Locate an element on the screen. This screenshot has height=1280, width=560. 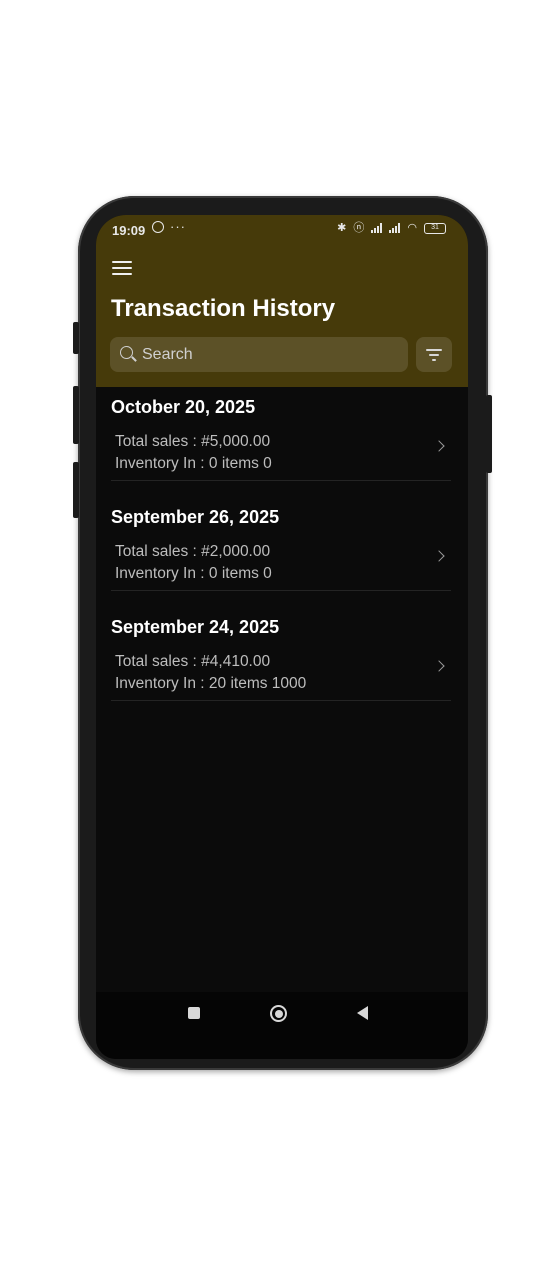
home-icon is located at coordinates (278, 1013).